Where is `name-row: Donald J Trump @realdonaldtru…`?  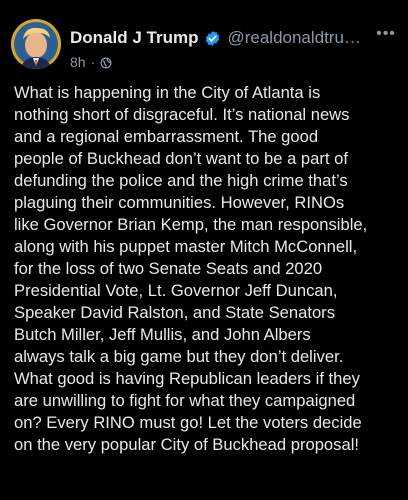 name-row: Donald J Trump @realdonaldtru… is located at coordinates (230, 38).